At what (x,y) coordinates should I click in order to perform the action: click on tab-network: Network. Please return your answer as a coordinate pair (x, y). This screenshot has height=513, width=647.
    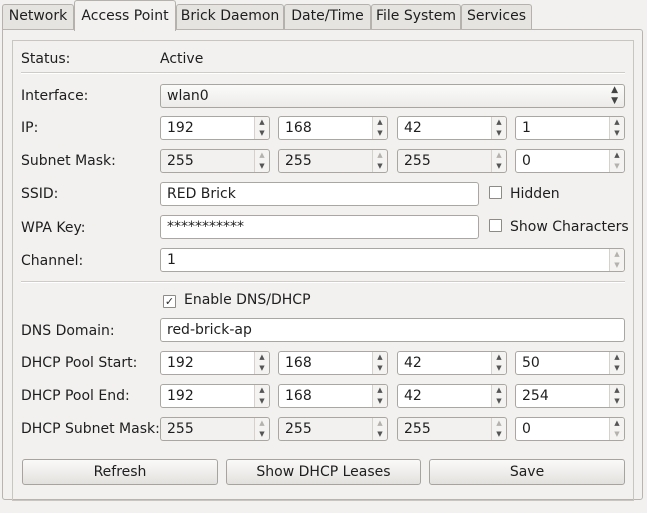
    Looking at the image, I should click on (38, 16).